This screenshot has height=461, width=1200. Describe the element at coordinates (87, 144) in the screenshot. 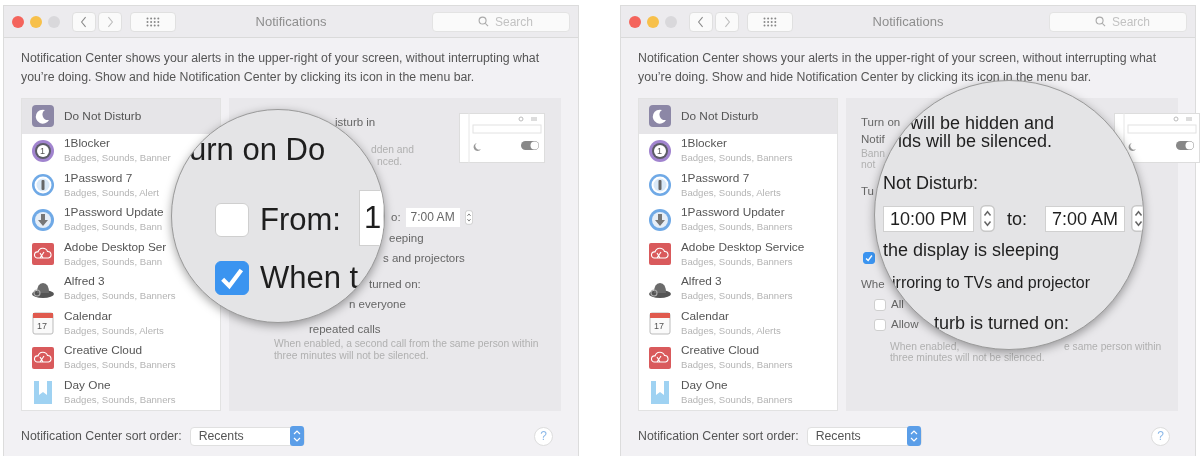

I see `app-name: 1Blocker` at that location.